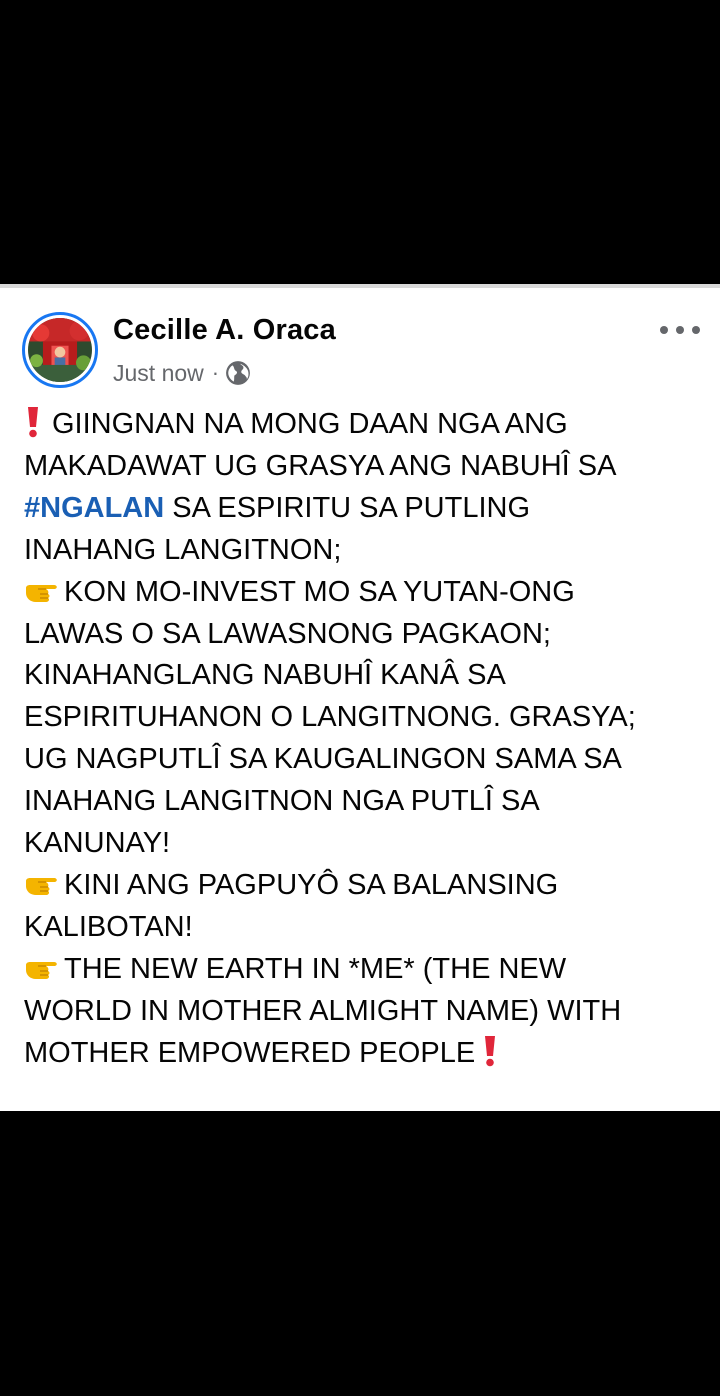  I want to click on post-line: MAKADAWAT UG GRASYA ANG NABUHÎ SA, so click(320, 465).